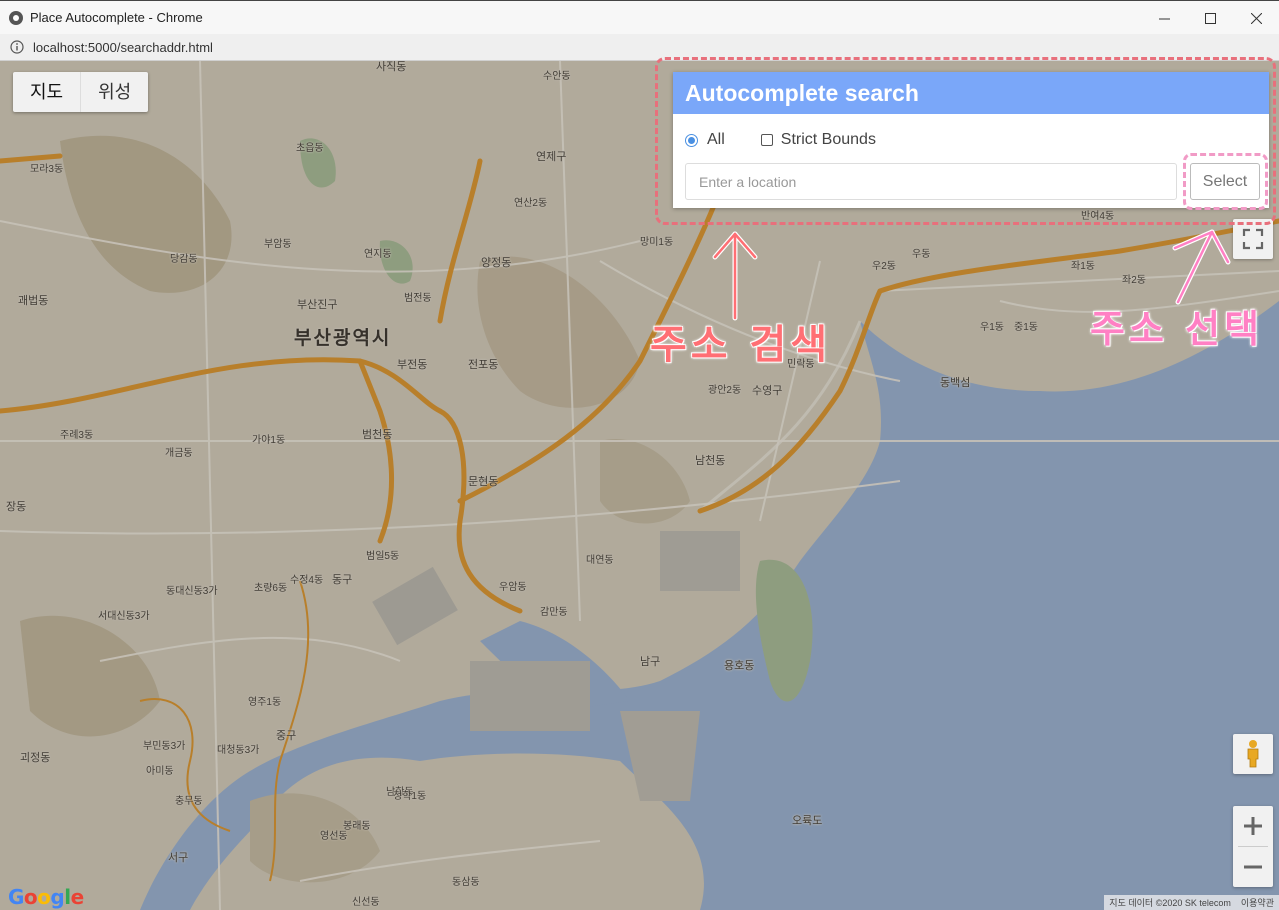 Image resolution: width=1279 pixels, height=910 pixels. What do you see at coordinates (123, 47) in the screenshot?
I see `url-text: localhost:5000/searchaddr.html` at bounding box center [123, 47].